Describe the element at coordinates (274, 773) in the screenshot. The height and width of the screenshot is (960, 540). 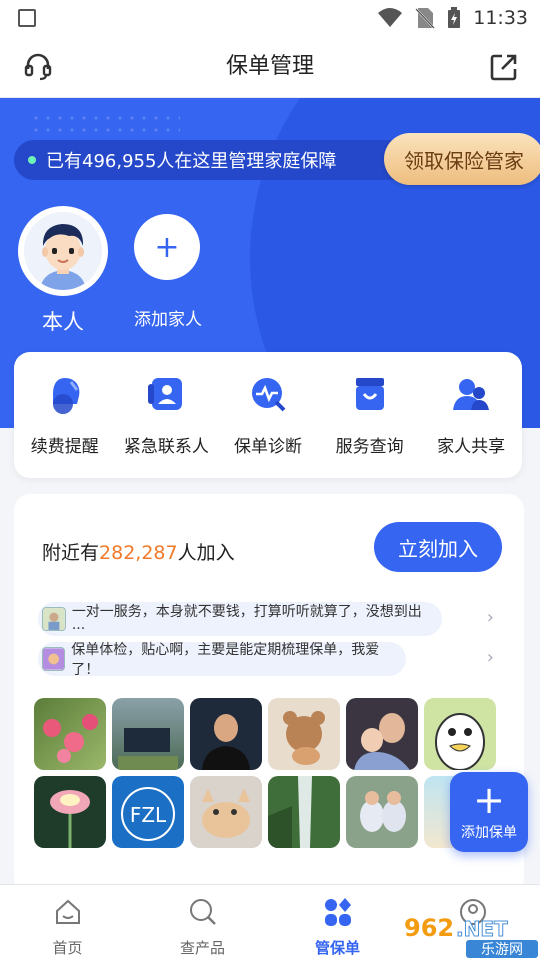
I see `member-photo-grid: FZL` at that location.